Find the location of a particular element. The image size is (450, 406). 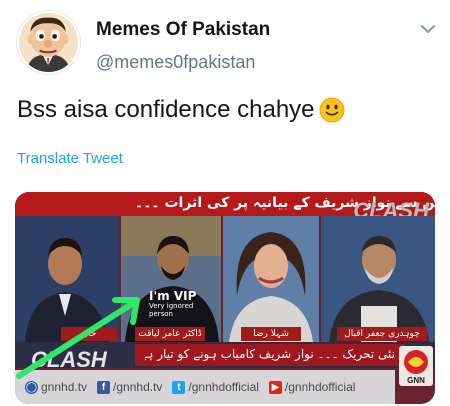

avatar-caricature-icon is located at coordinates (48, 42).